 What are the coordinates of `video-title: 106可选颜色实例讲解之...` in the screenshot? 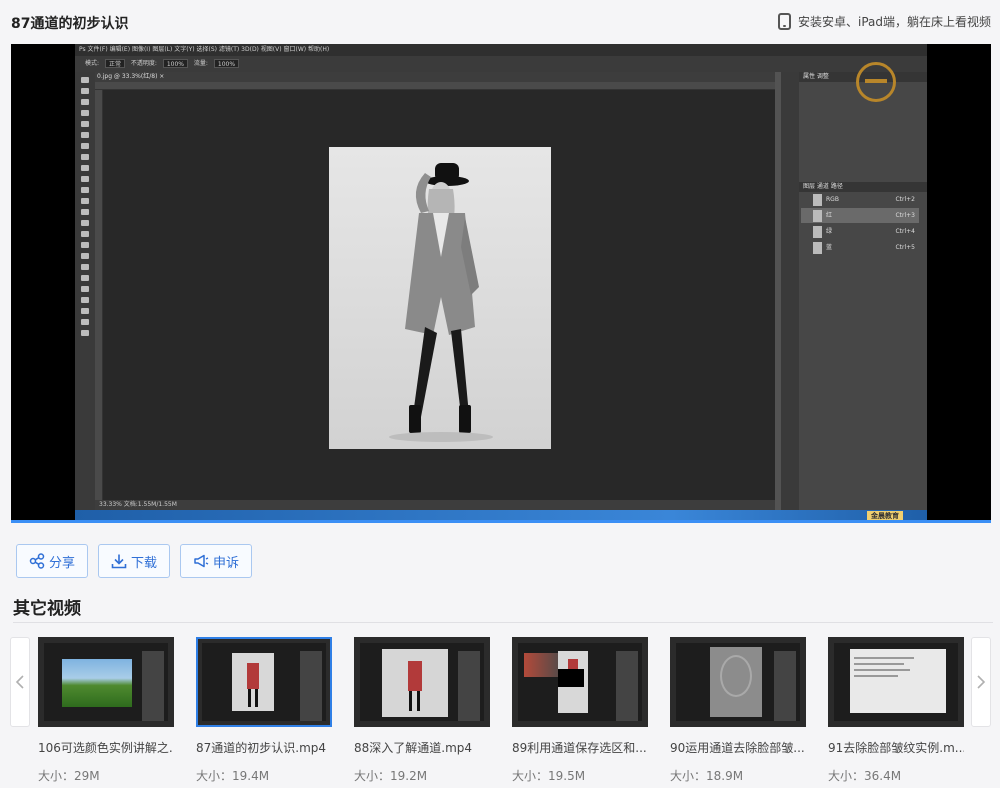 It's located at (106, 747).